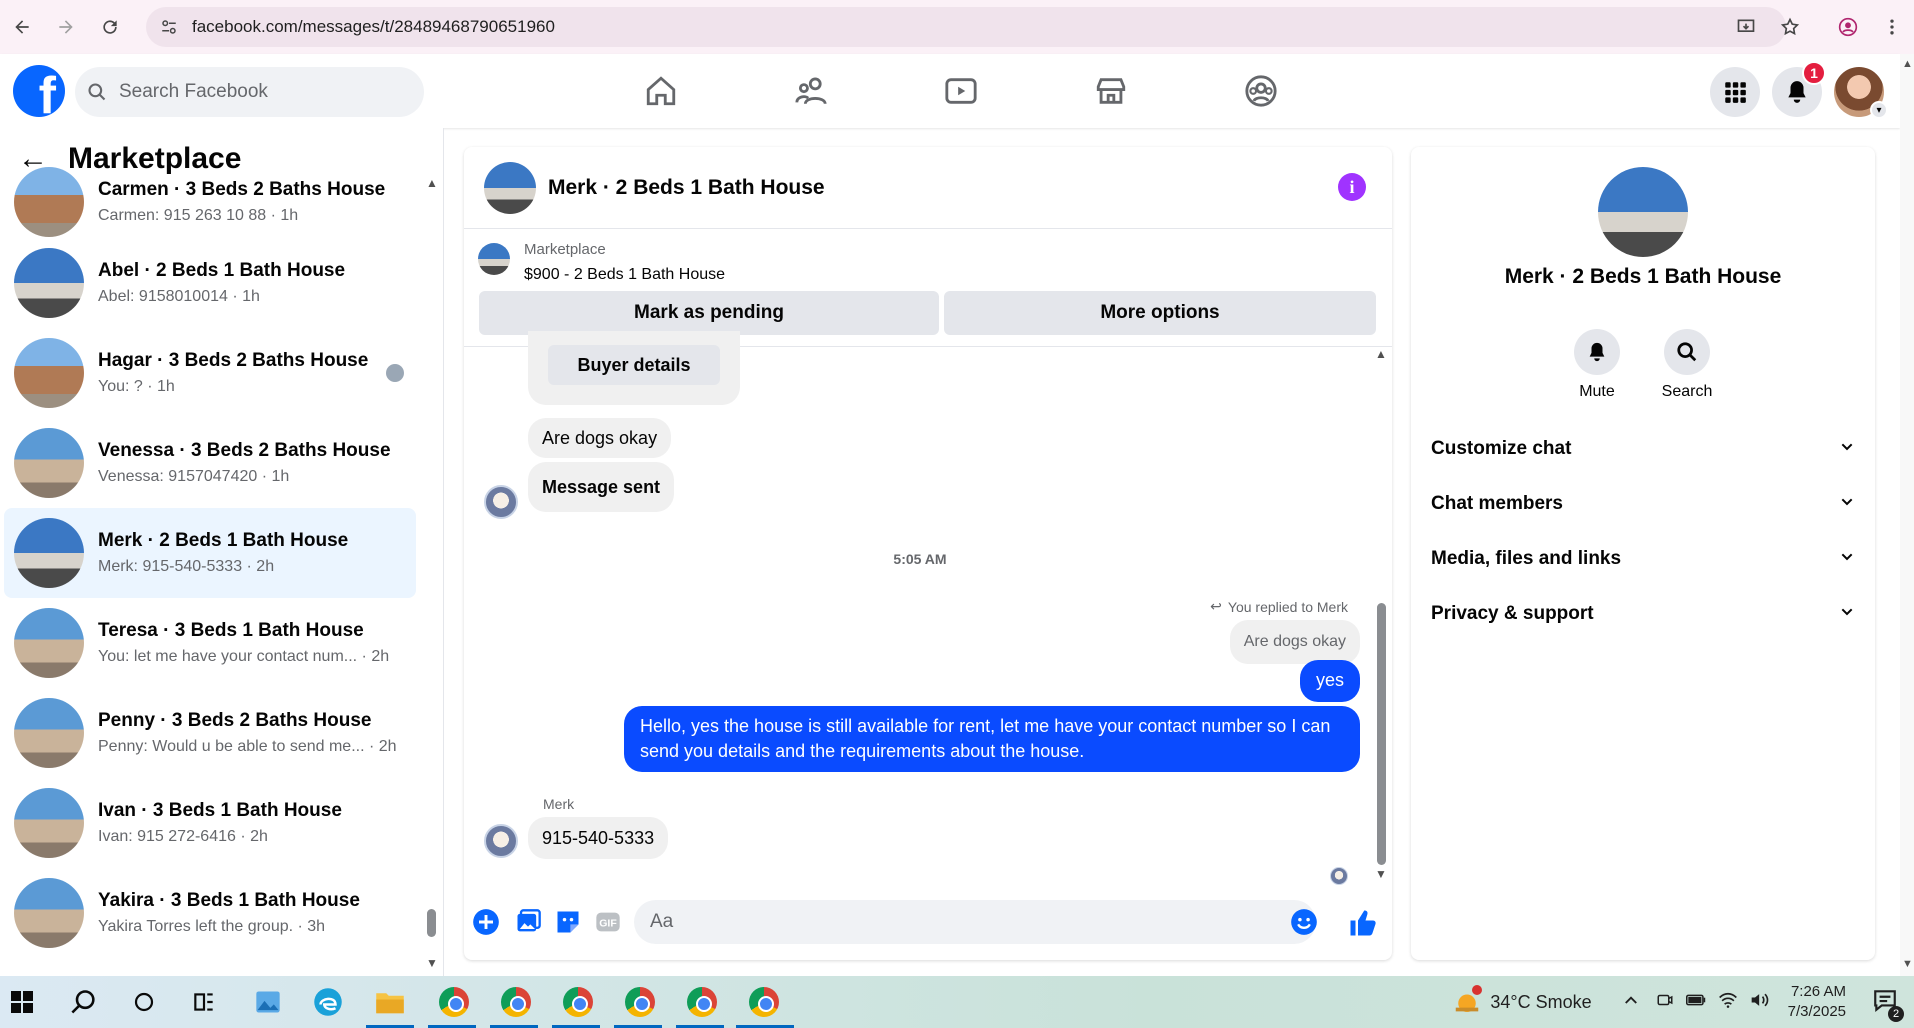 This screenshot has width=1914, height=1028. I want to click on page-scrollbar: ▲ ▼, so click(1907, 515).